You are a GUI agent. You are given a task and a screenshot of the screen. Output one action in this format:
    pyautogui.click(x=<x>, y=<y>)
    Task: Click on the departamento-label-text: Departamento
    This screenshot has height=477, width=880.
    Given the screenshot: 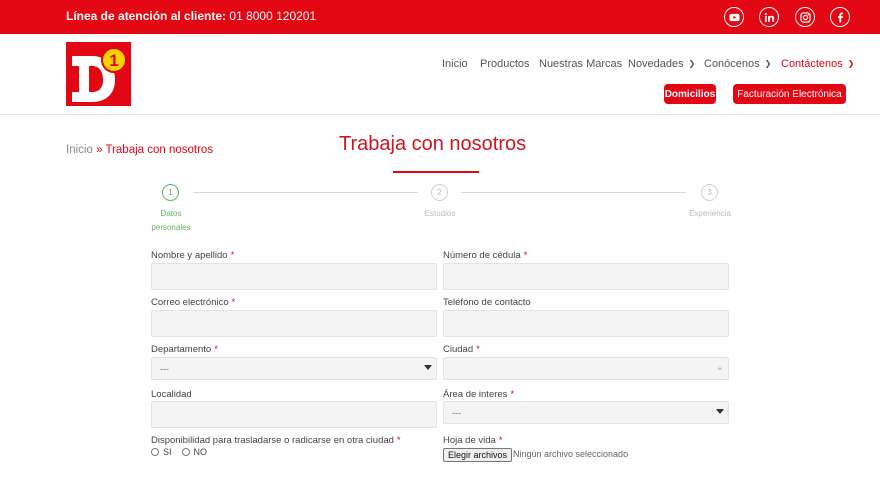 What is the action you would take?
    pyautogui.click(x=181, y=349)
    